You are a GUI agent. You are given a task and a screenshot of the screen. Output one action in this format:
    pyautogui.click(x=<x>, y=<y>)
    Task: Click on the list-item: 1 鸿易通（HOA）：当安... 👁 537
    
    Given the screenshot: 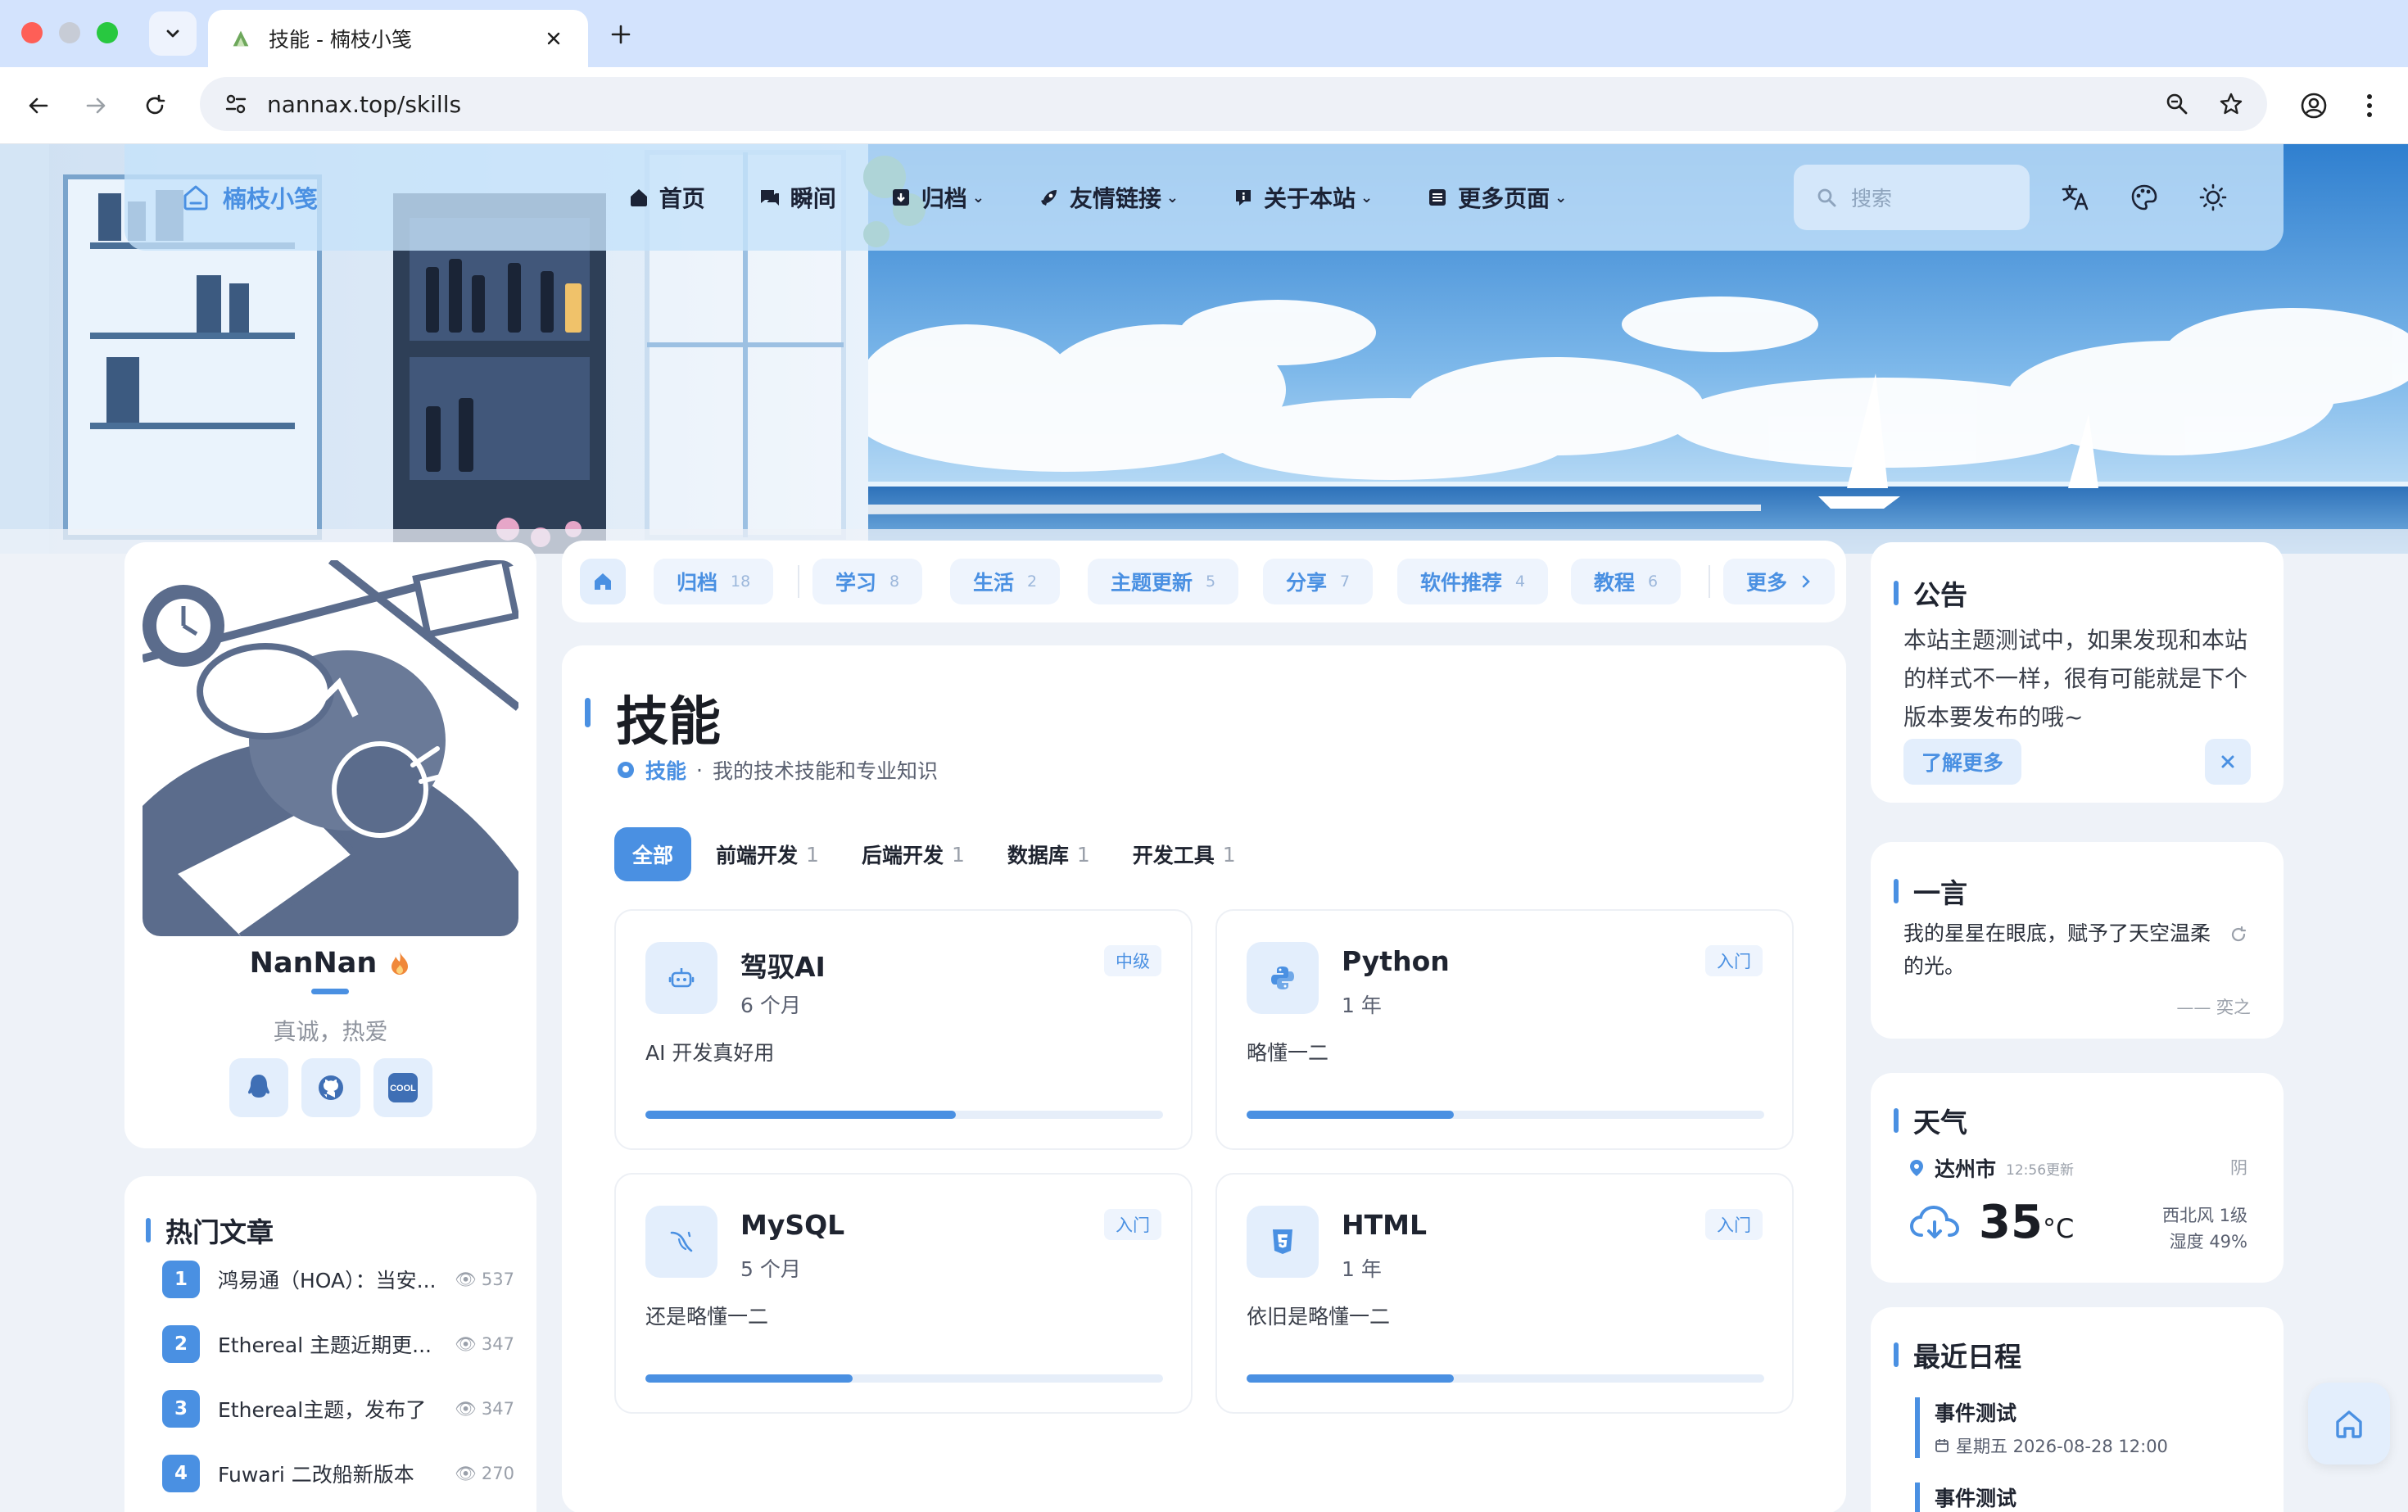 What is the action you would take?
    pyautogui.click(x=338, y=1279)
    